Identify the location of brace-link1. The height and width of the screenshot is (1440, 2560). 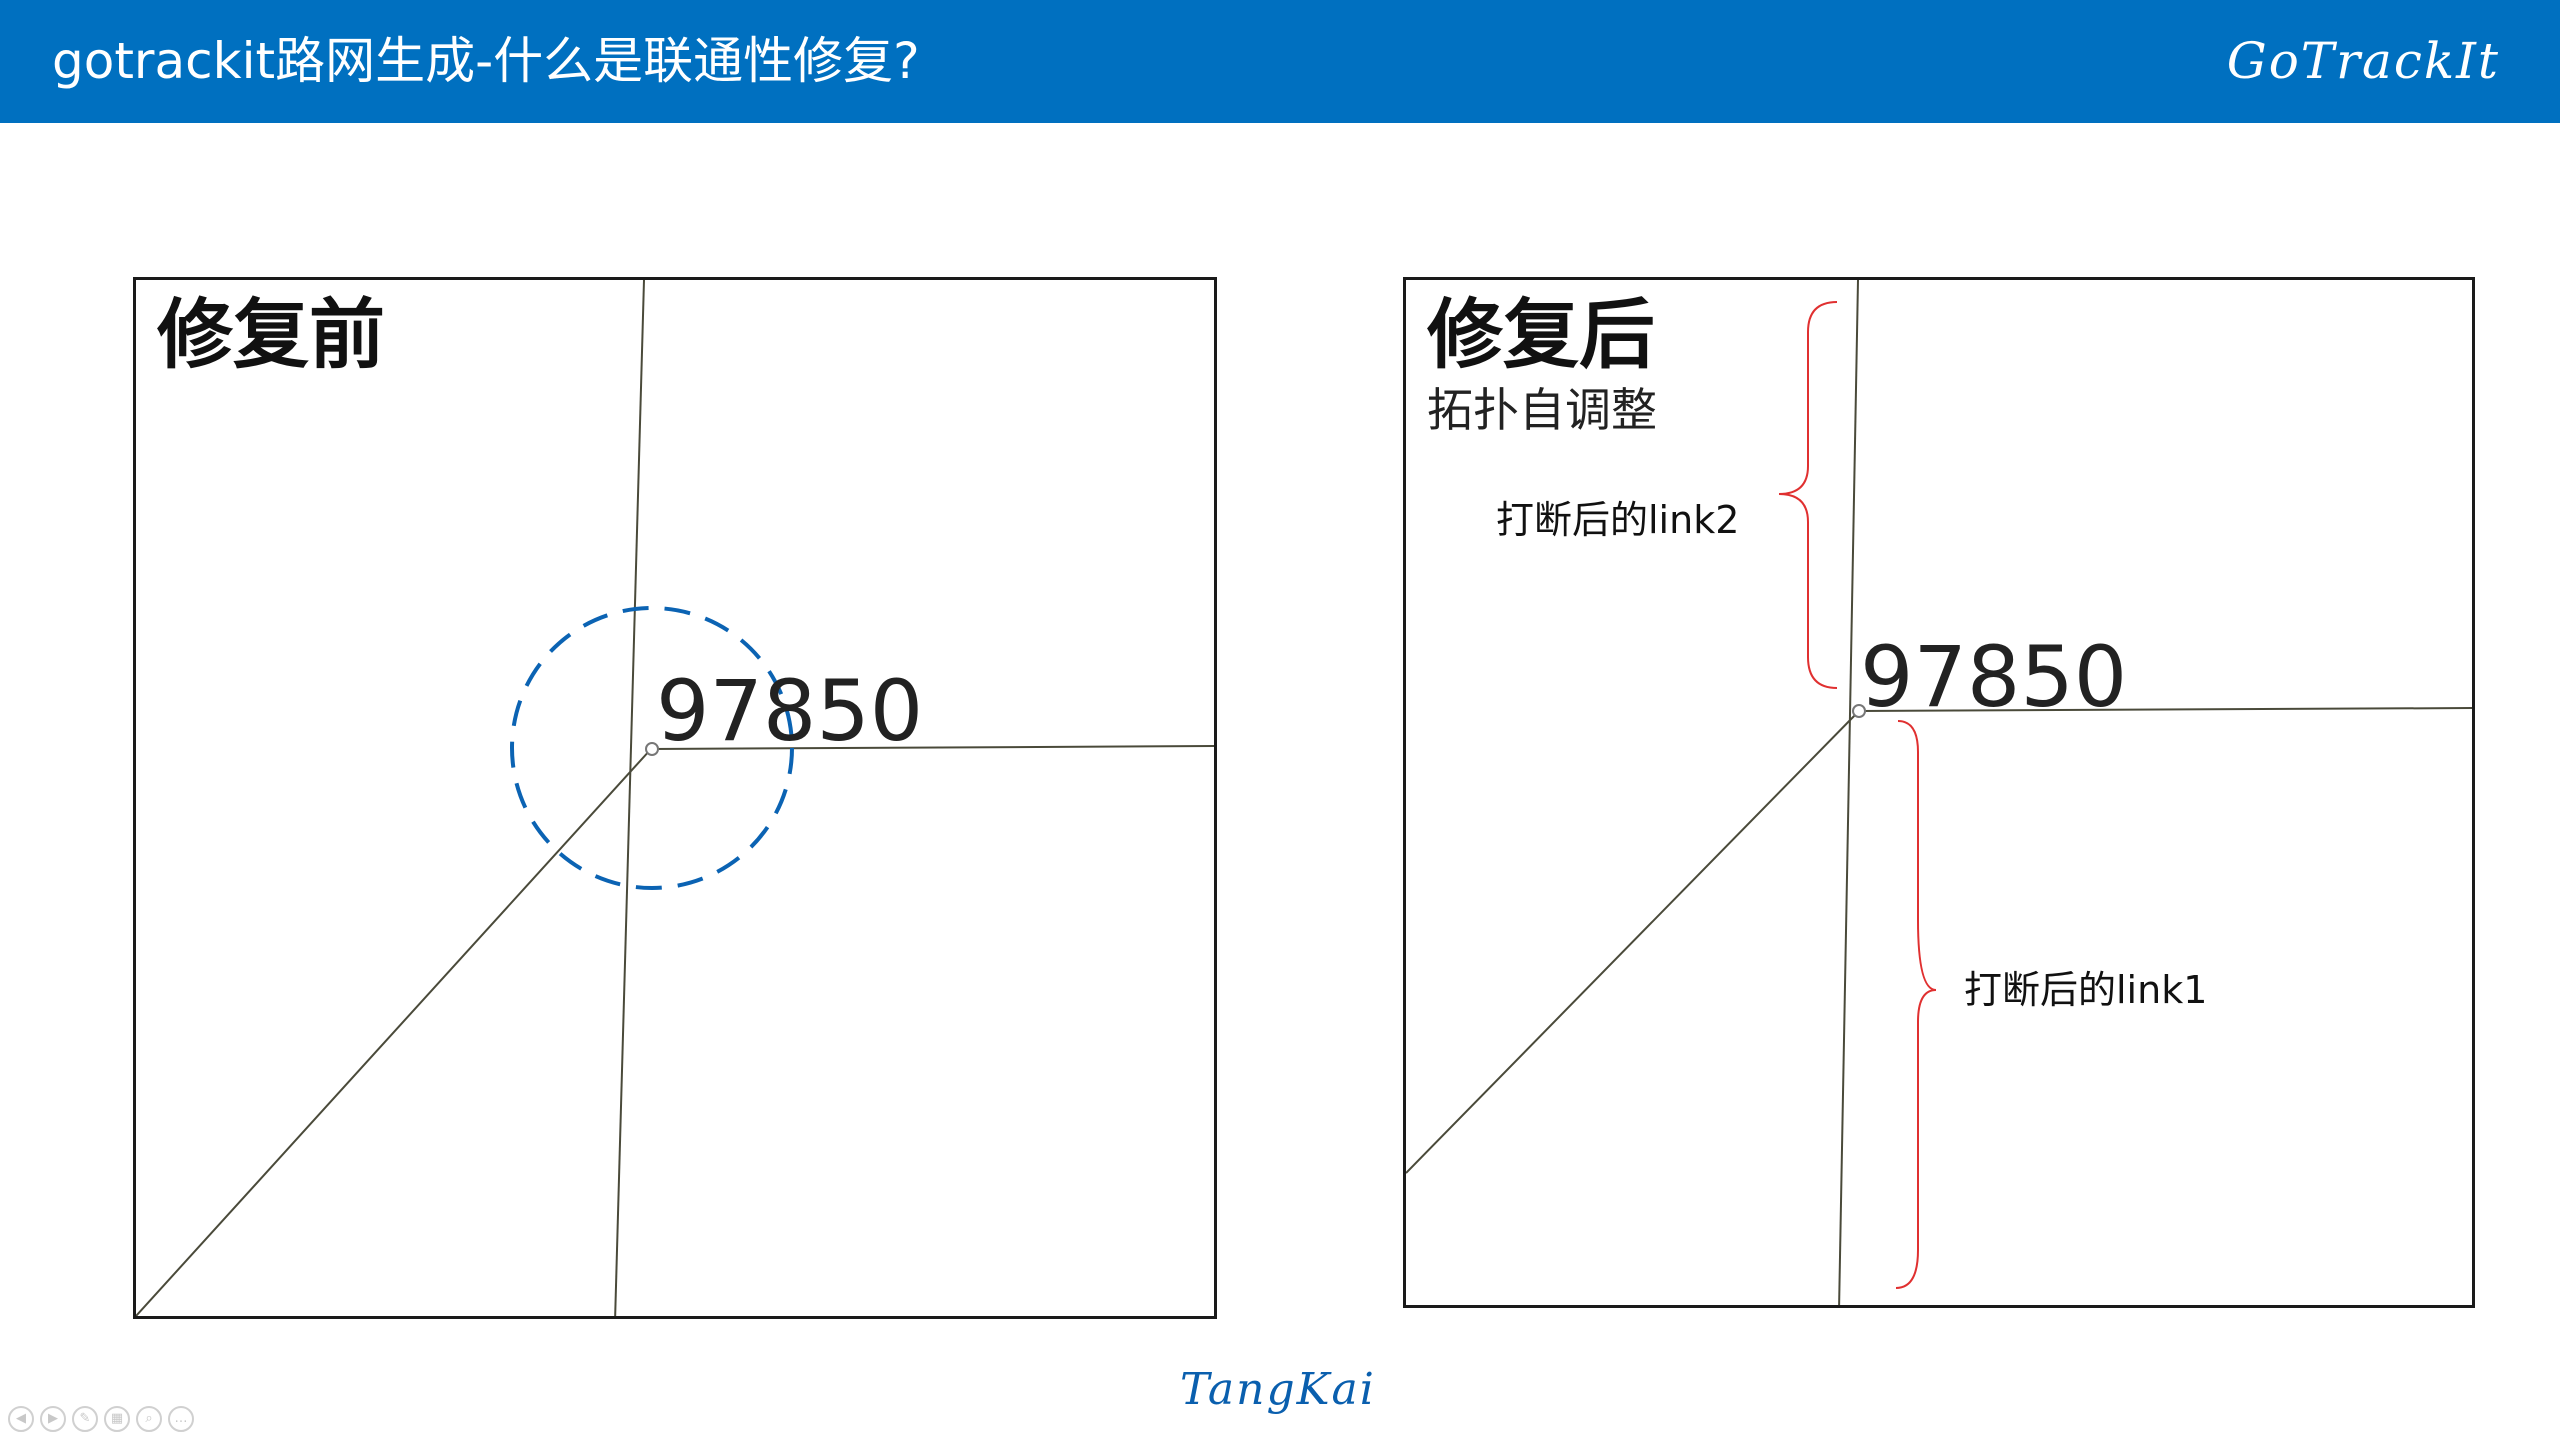
(1916, 1004).